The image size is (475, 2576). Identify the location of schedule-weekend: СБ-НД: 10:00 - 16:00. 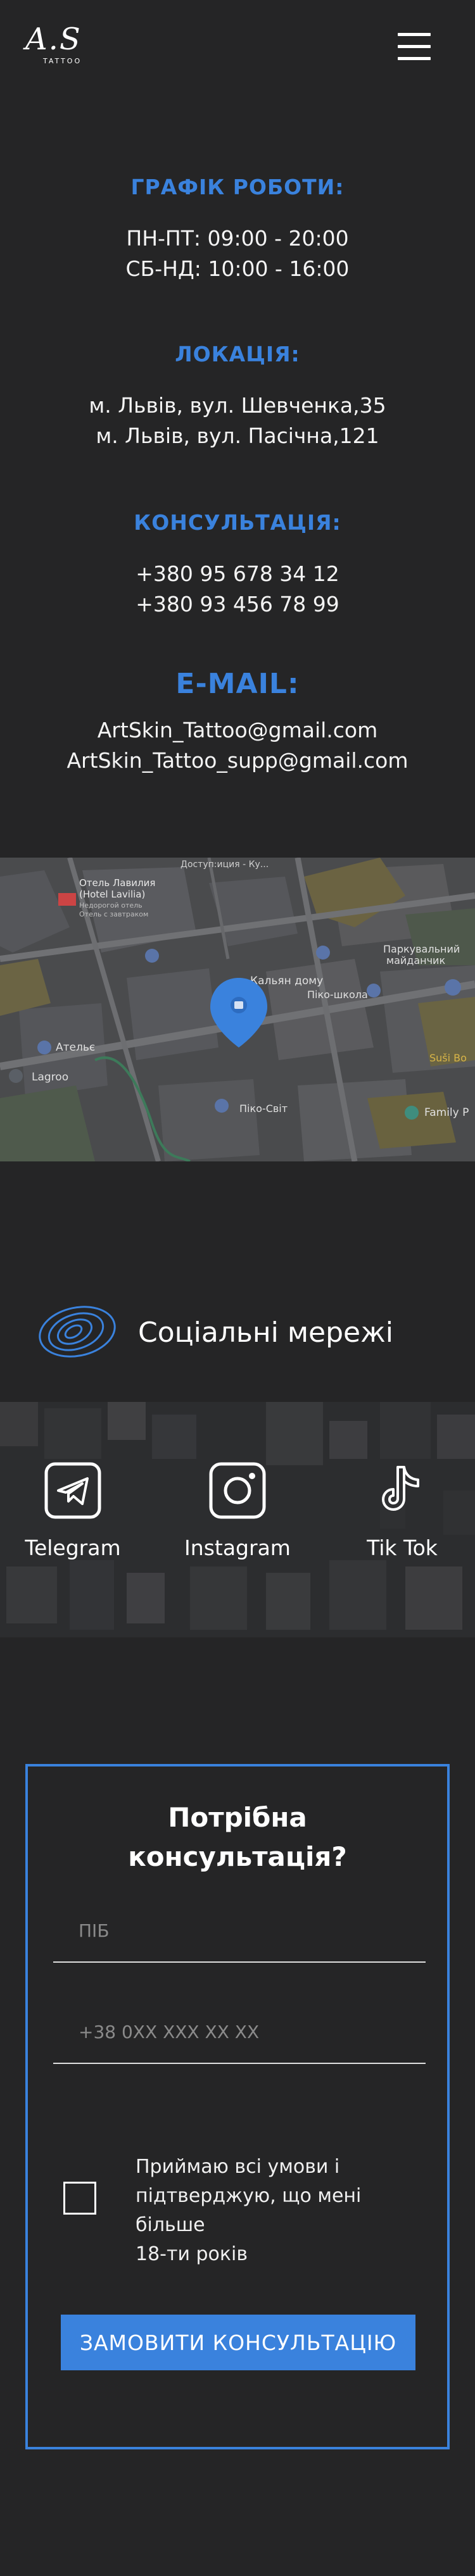
(237, 268).